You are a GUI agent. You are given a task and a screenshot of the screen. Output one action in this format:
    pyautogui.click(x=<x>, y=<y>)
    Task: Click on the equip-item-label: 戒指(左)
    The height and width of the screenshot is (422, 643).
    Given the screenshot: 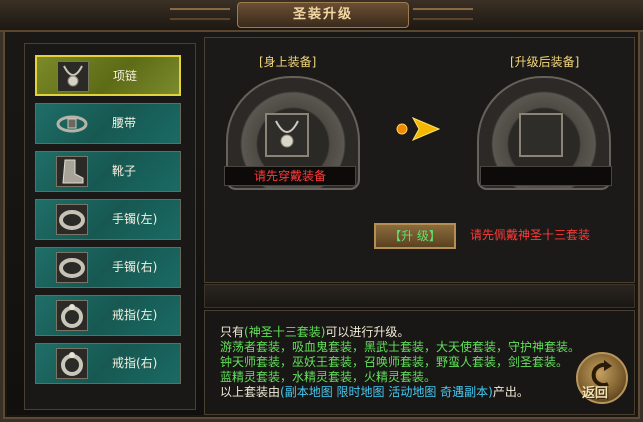 What is the action you would take?
    pyautogui.click(x=135, y=315)
    